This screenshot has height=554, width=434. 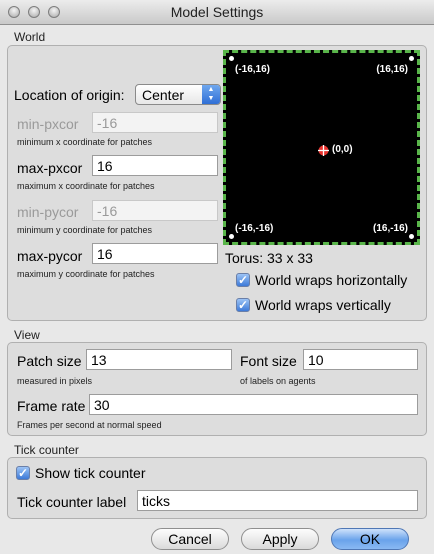 What do you see at coordinates (269, 258) in the screenshot?
I see `torus-label: Torus: 33 x 33` at bounding box center [269, 258].